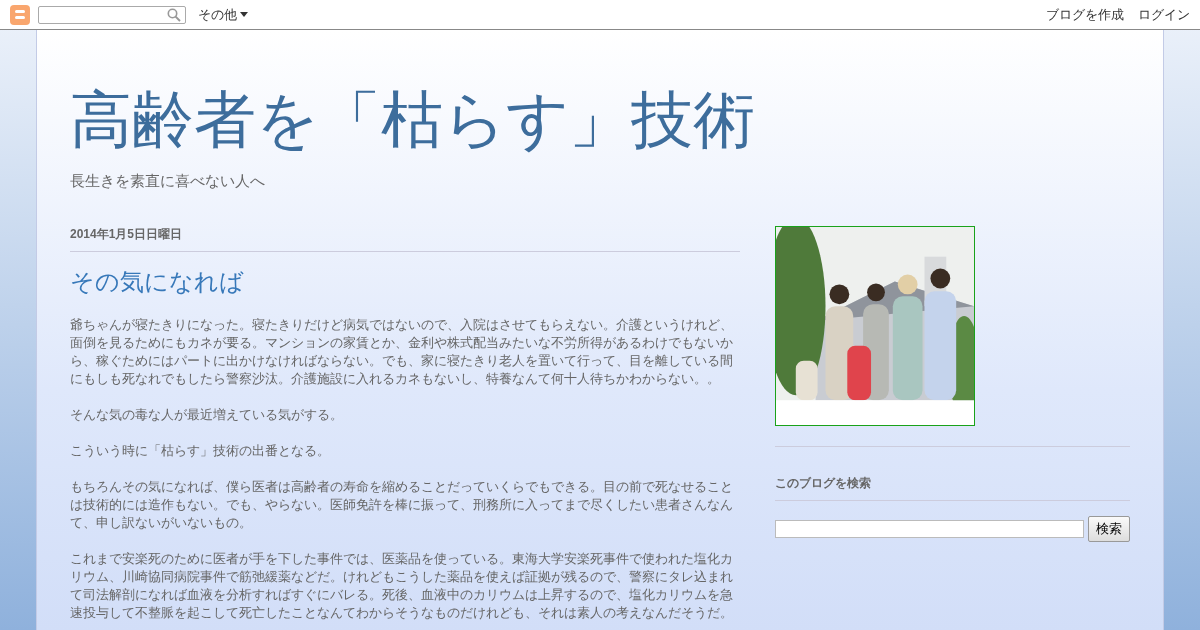 The image size is (1200, 630). I want to click on post-date: 2014年1月5日日曜日, so click(405, 239).